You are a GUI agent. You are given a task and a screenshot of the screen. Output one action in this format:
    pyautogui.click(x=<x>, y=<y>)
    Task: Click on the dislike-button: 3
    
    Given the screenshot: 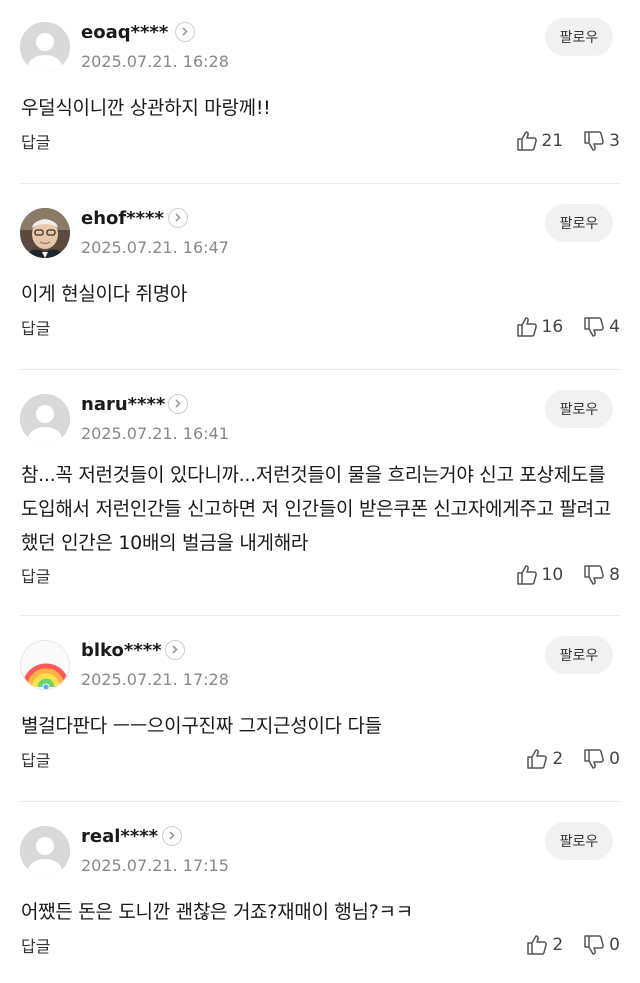 What is the action you would take?
    pyautogui.click(x=601, y=141)
    